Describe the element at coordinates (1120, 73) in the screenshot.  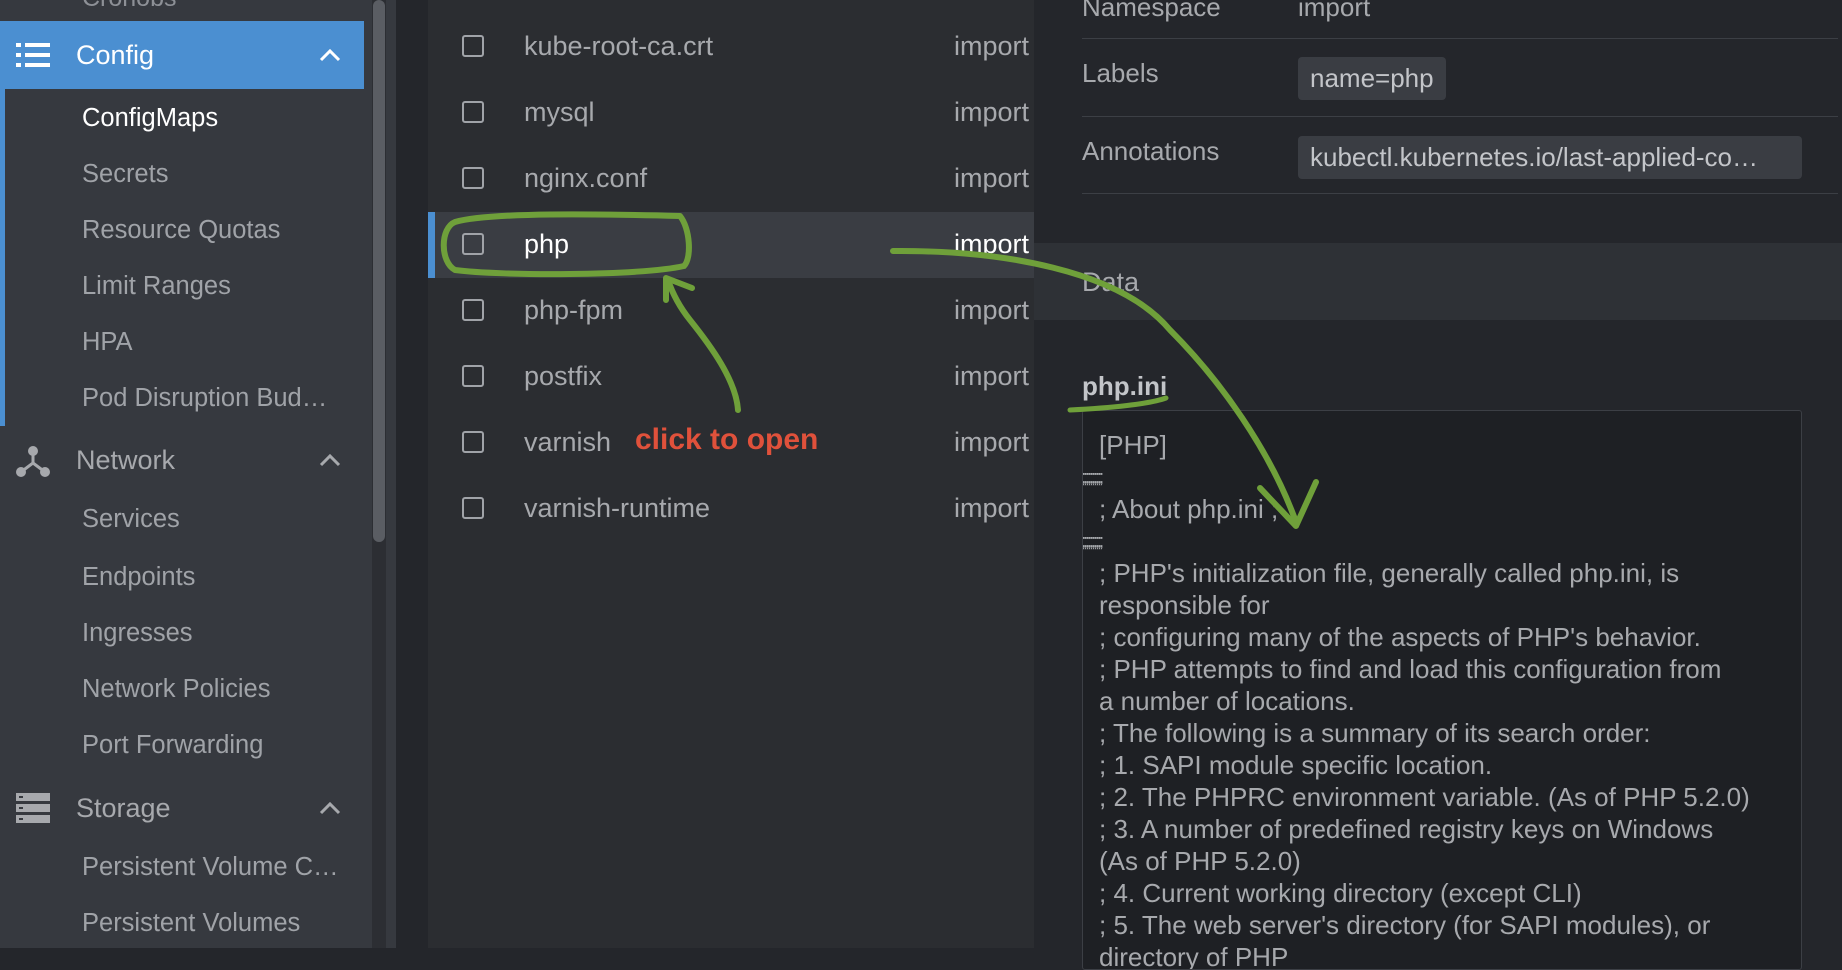
I see `labels-label: Labels` at that location.